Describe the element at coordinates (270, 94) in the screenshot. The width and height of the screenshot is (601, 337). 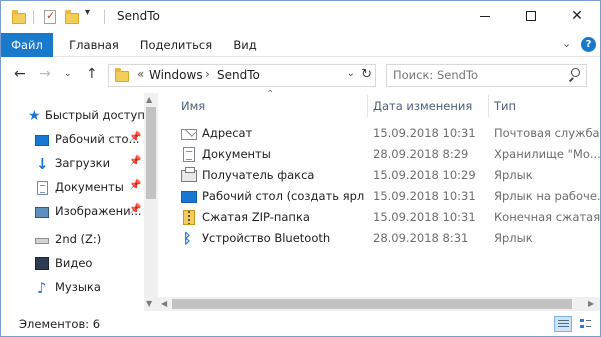
I see `sort-ascending-icon: ⌃` at that location.